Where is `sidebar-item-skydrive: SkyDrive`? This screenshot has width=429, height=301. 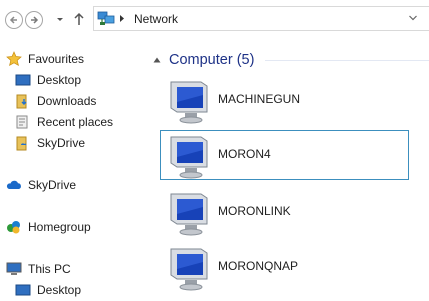
sidebar-item-skydrive: SkyDrive is located at coordinates (41, 185).